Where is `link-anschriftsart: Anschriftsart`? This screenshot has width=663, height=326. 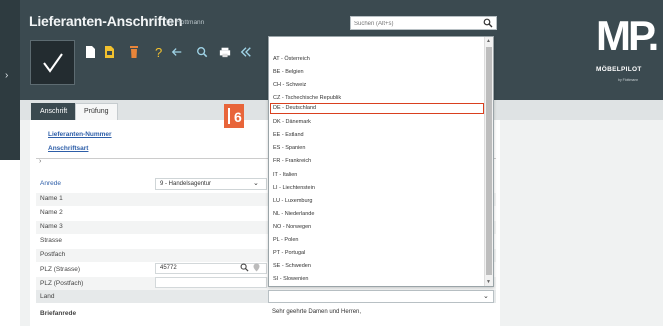 link-anschriftsart: Anschriftsart is located at coordinates (68, 148).